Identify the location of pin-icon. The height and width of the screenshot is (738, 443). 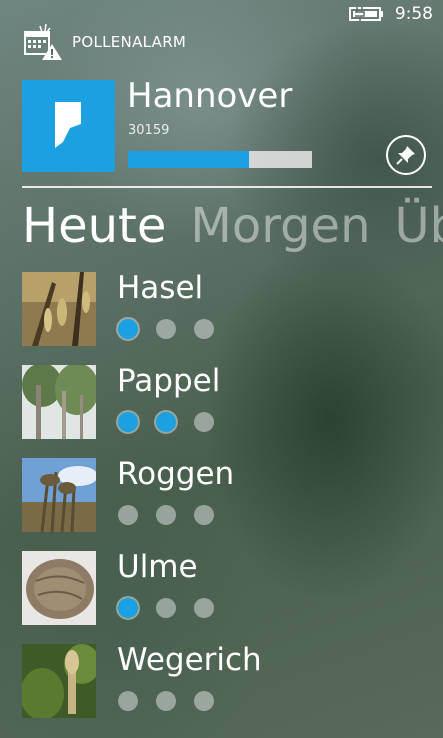
(405, 155).